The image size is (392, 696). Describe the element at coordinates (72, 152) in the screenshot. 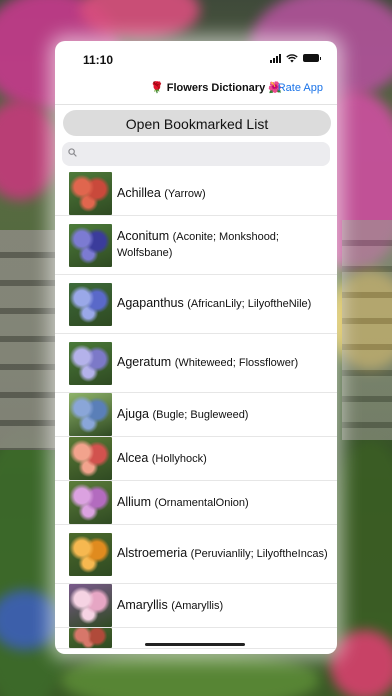

I see `search-icon` at that location.